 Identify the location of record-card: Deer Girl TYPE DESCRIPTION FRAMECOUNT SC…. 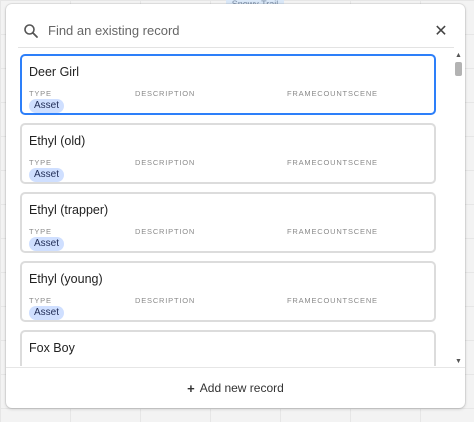
(228, 84).